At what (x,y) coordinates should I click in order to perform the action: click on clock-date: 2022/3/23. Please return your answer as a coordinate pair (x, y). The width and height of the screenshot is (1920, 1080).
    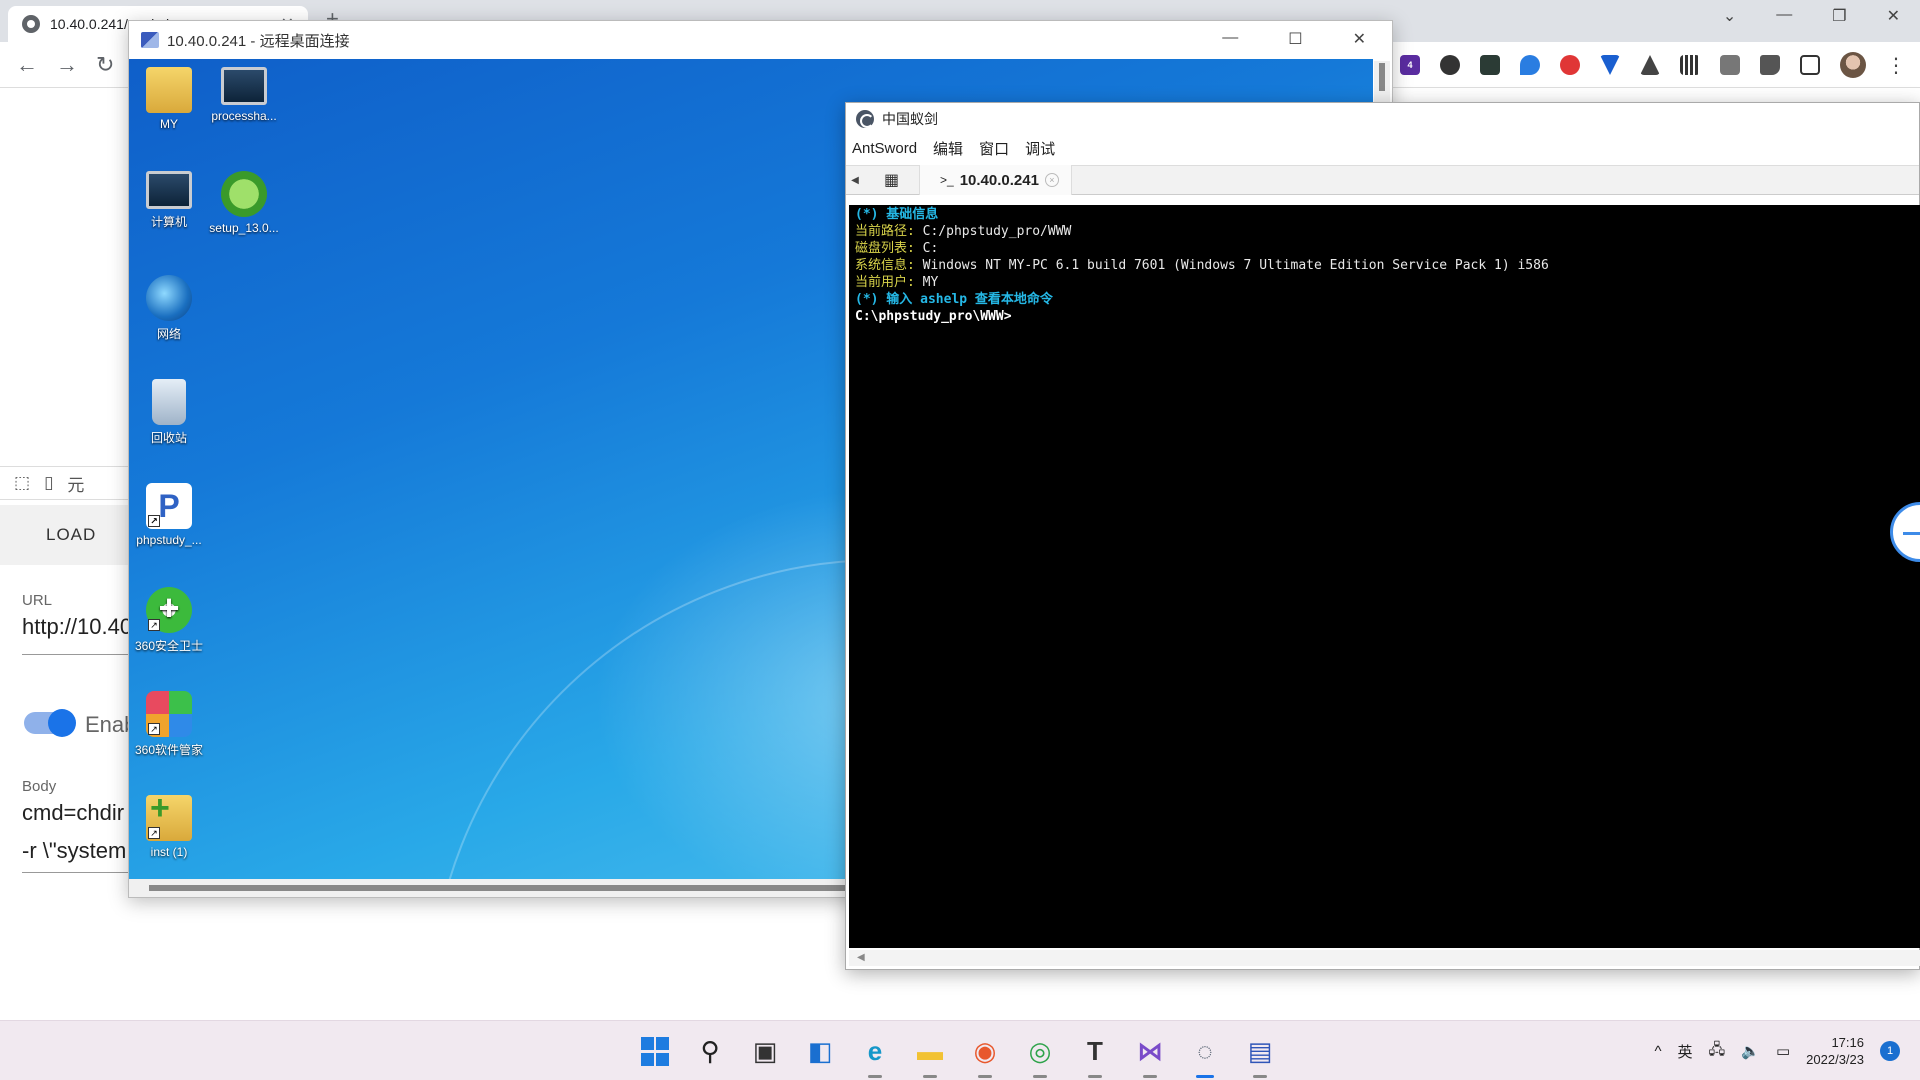
    Looking at the image, I should click on (1835, 1059).